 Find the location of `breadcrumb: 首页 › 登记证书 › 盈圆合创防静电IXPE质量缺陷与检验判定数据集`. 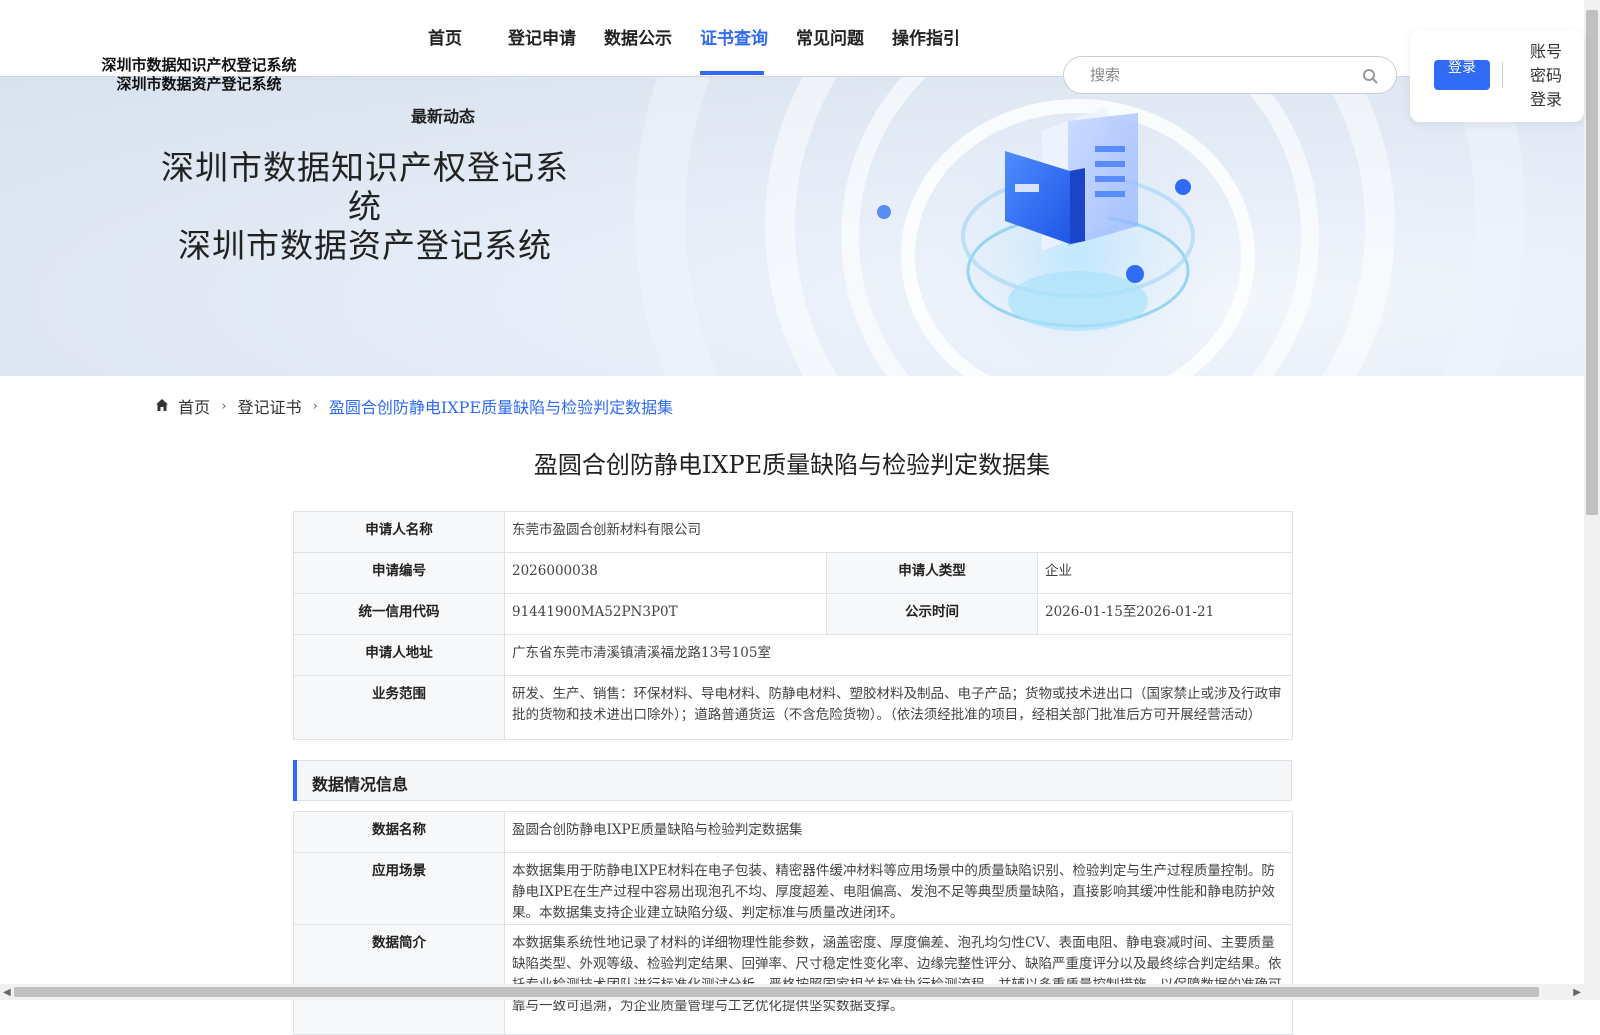

breadcrumb: 首页 › 登记证书 › 盈圆合创防静电IXPE质量缺陷与检验判定数据集 is located at coordinates (414, 406).